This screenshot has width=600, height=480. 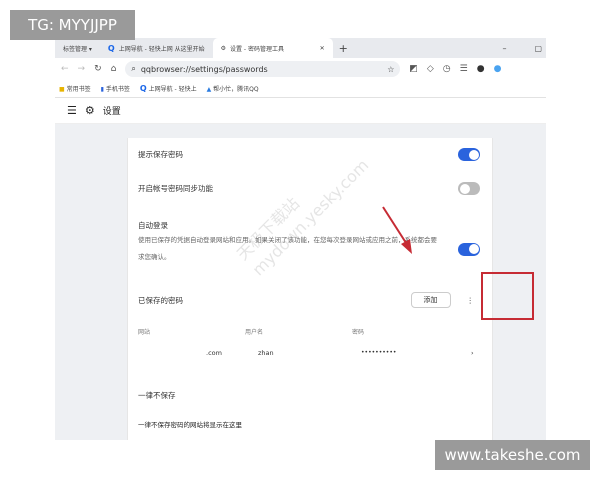 I want to click on tg-overlay-label: TG: MYYJJPP, so click(x=72, y=25).